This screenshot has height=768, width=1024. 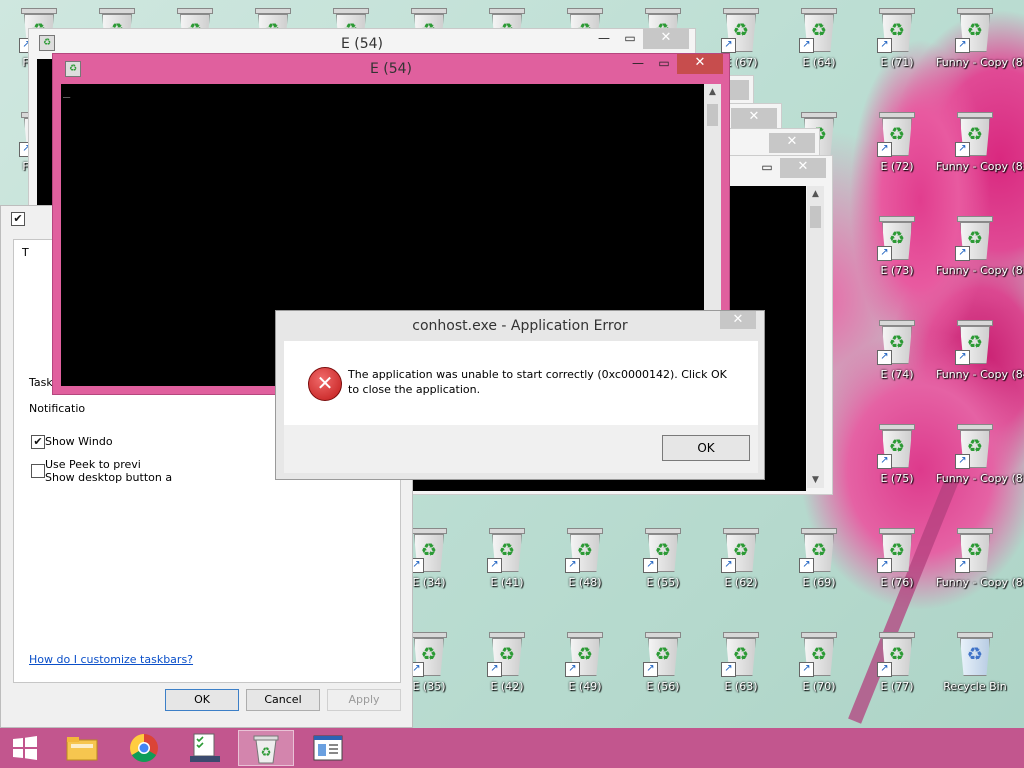 I want to click on use-peek-checkbox, so click(x=38, y=471).